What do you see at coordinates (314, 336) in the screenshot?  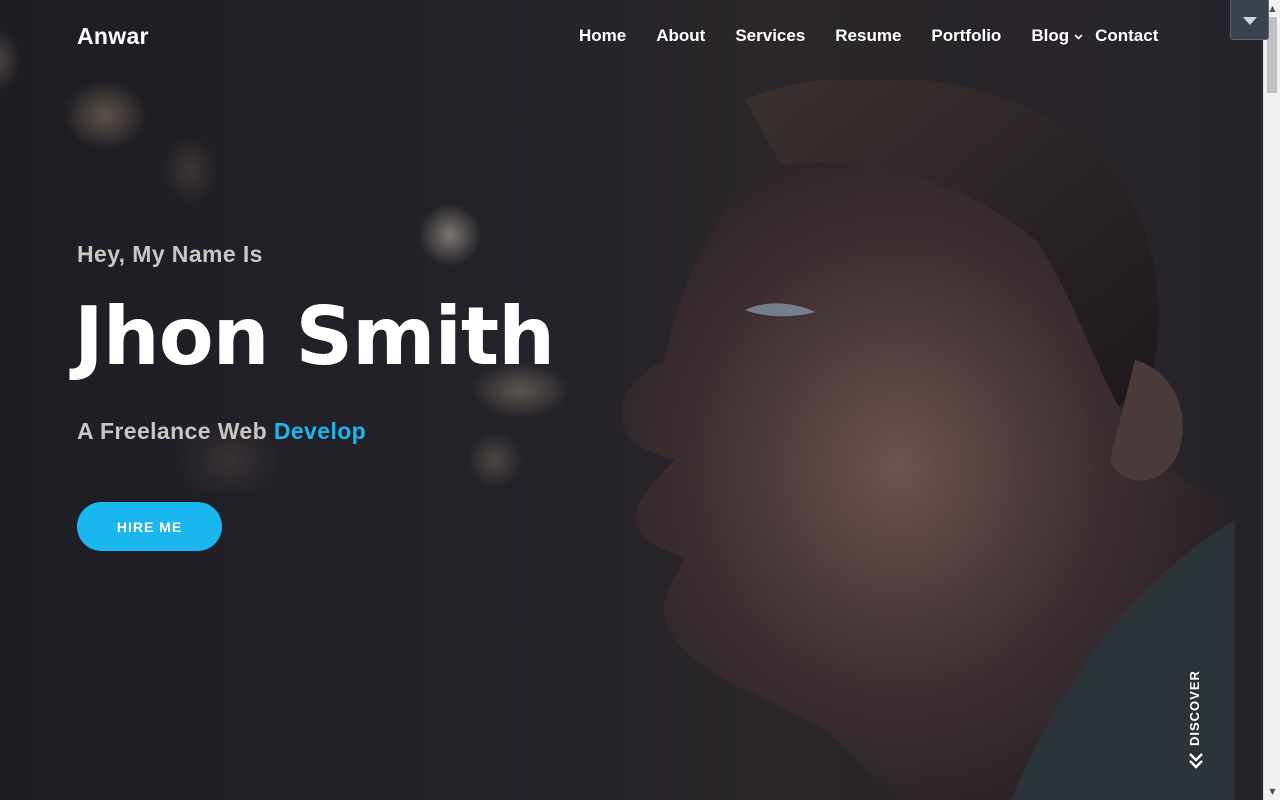 I see `hero-name: Jhon Smith` at bounding box center [314, 336].